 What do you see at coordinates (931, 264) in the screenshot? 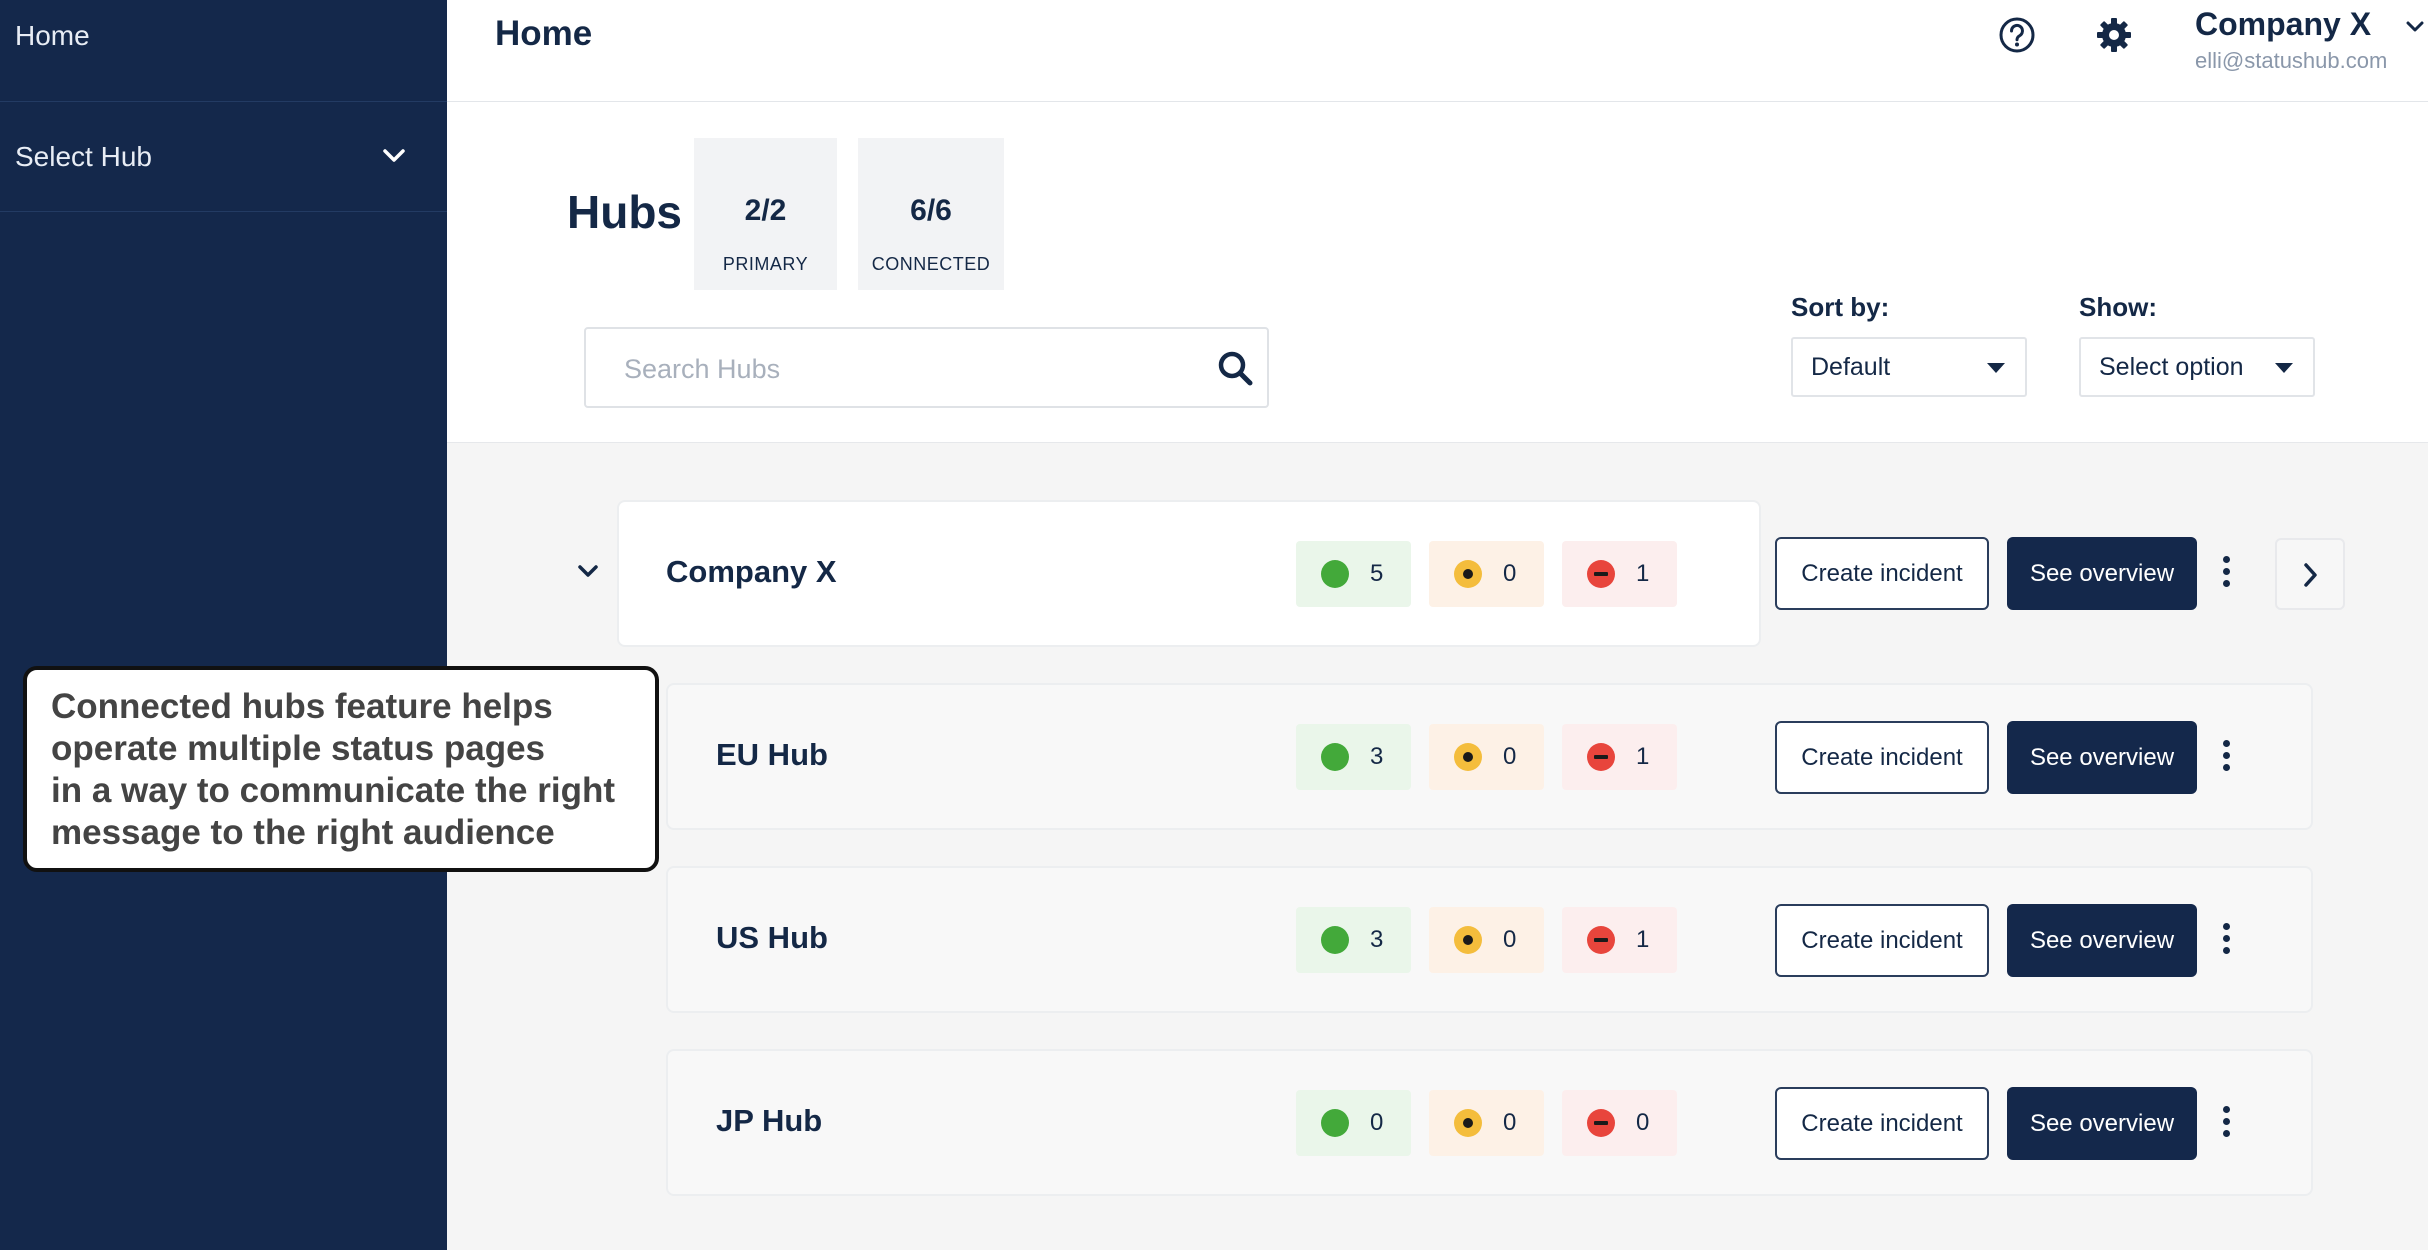
I see `connected-stat-label: CONNECTED` at bounding box center [931, 264].